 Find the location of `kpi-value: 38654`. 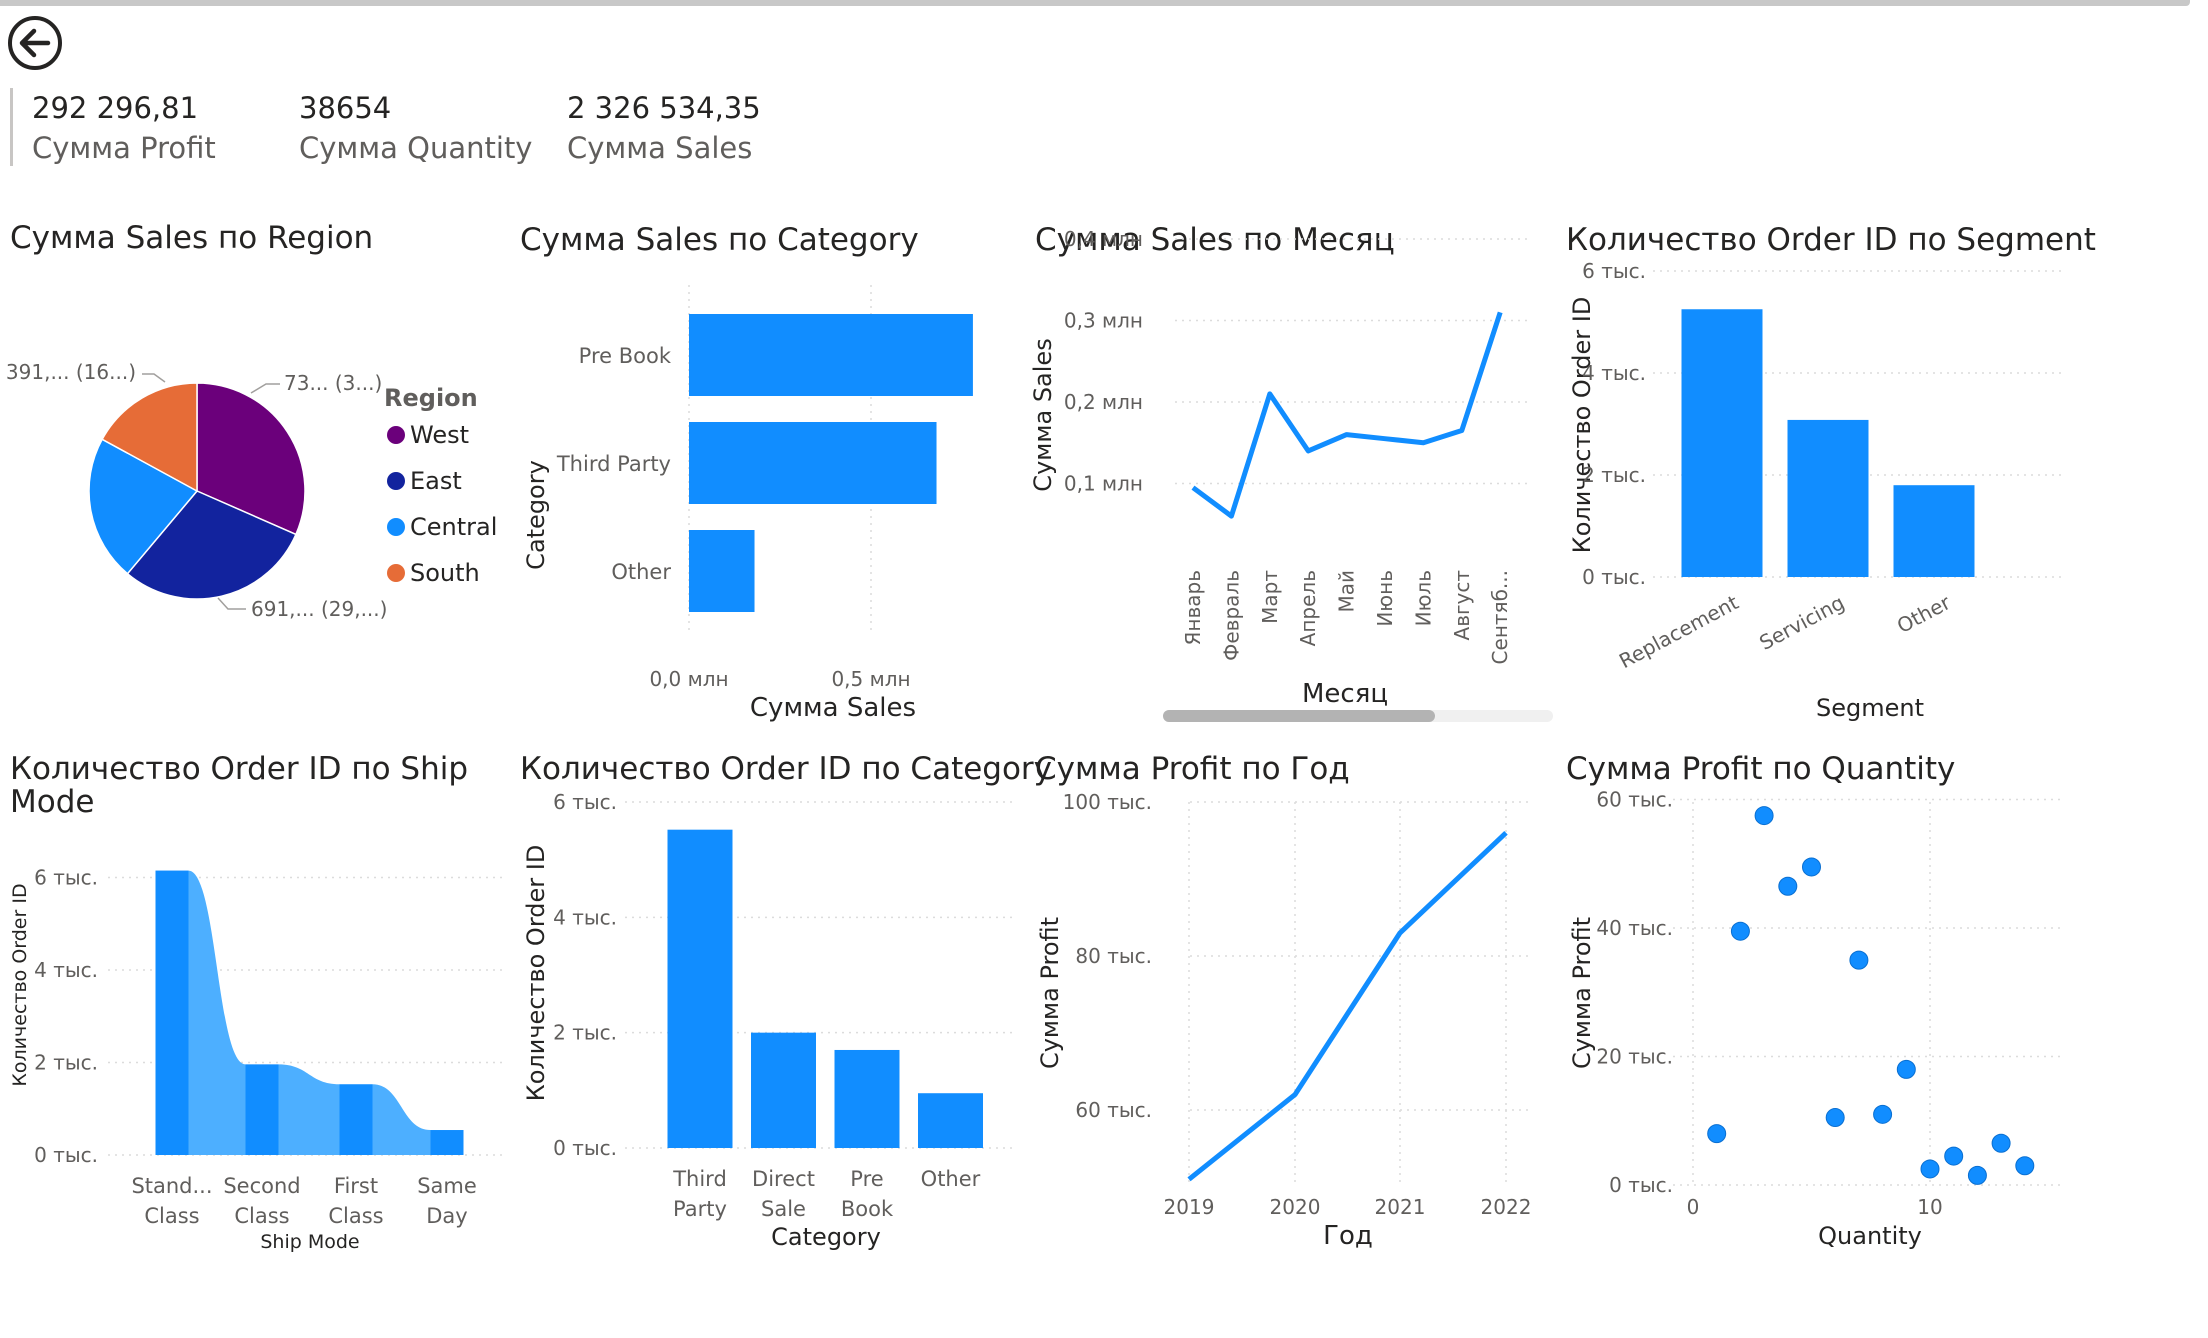

kpi-value: 38654 is located at coordinates (345, 108).